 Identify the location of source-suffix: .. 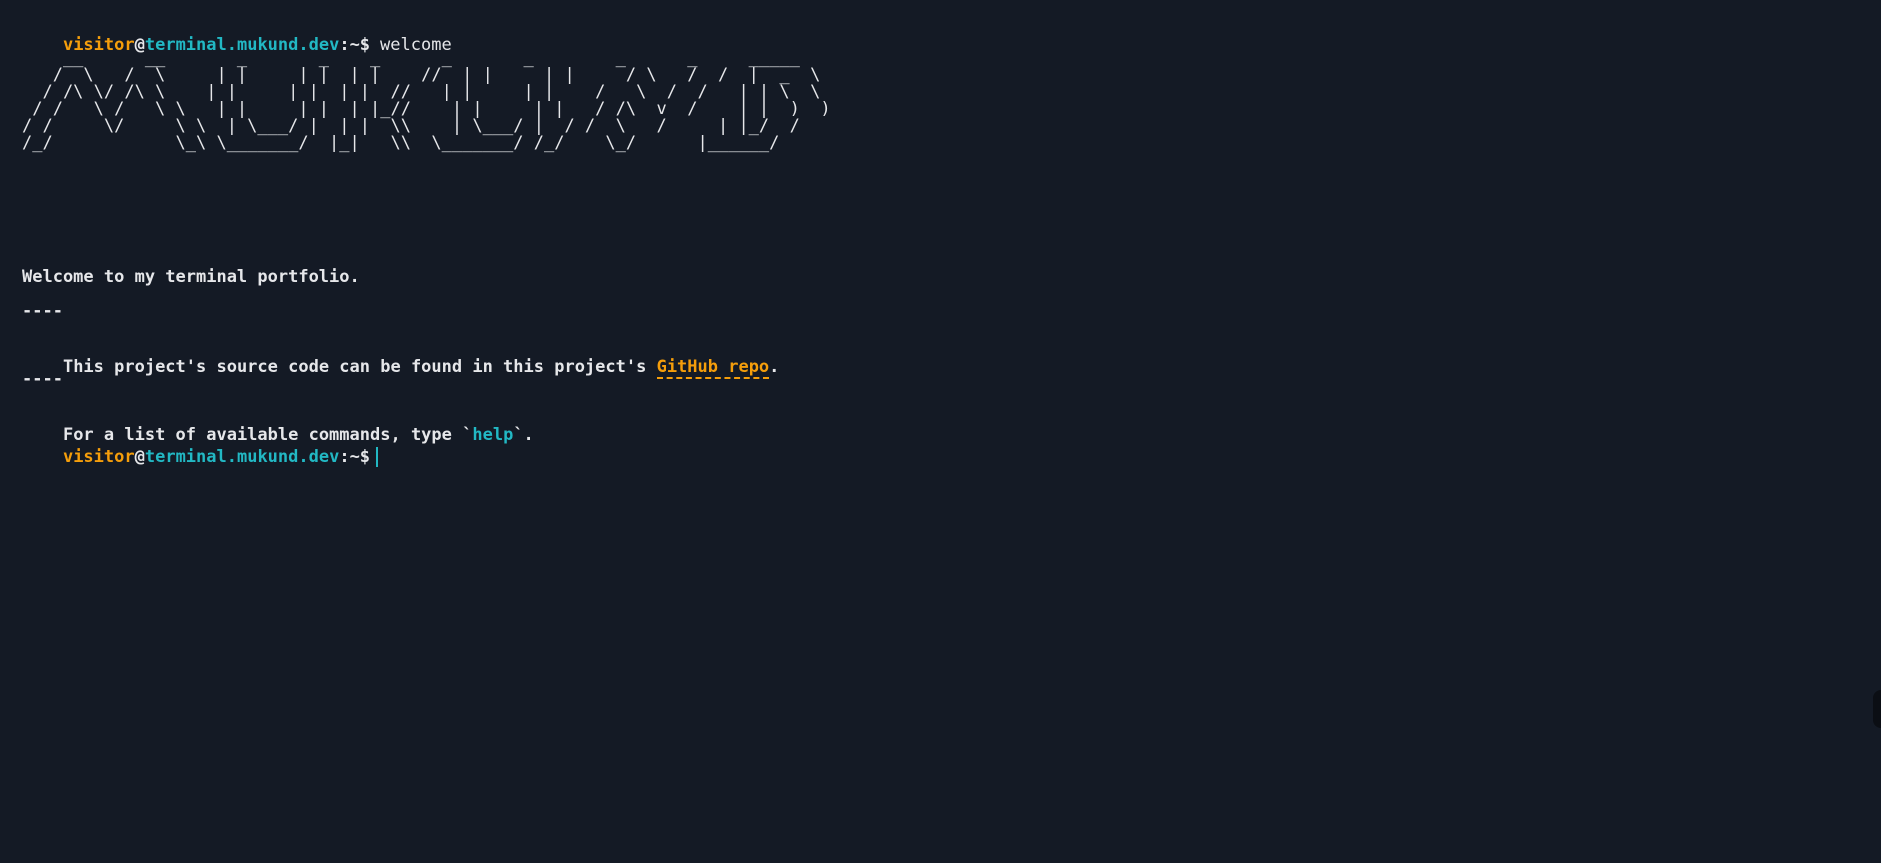
(774, 367).